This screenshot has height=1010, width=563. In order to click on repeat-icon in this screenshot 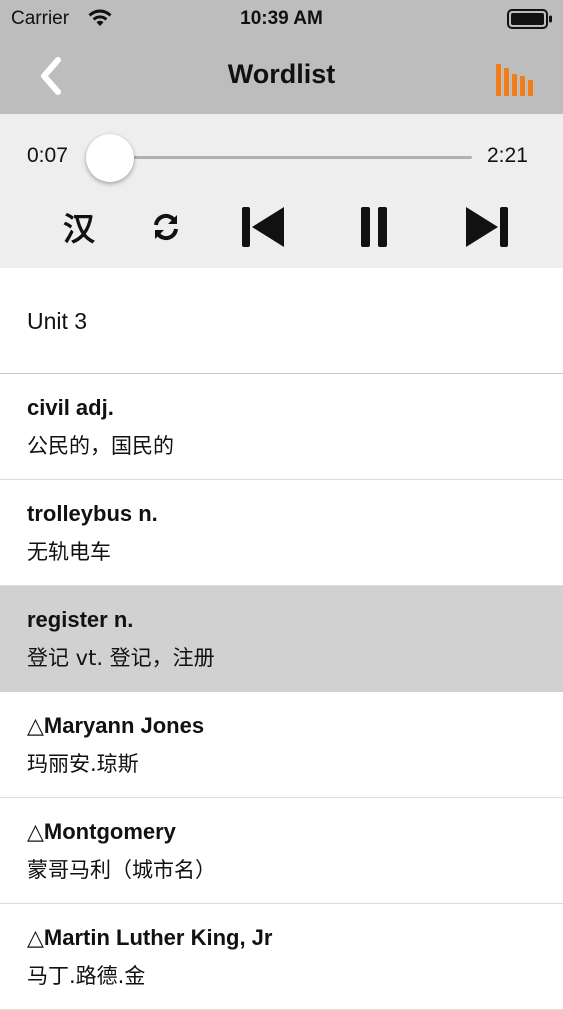, I will do `click(166, 227)`.